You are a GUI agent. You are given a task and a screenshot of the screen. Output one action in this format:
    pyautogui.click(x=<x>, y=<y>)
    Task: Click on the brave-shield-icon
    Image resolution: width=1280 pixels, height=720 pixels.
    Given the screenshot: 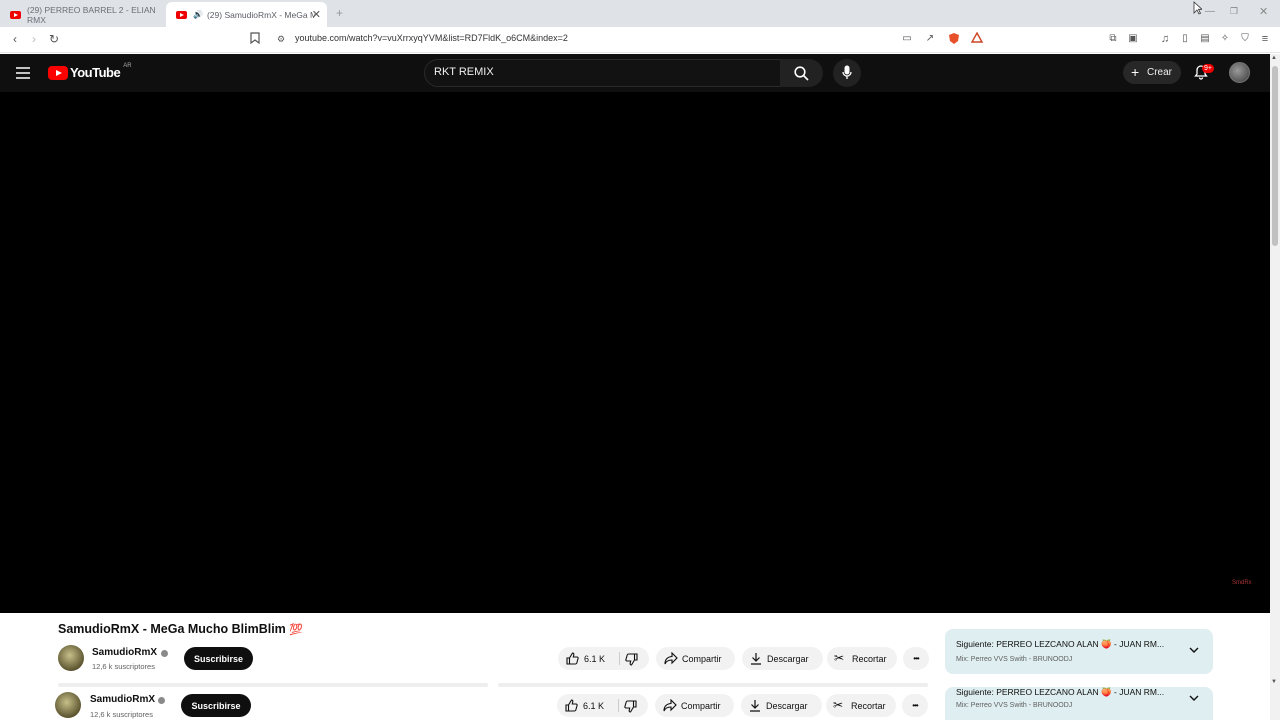 What is the action you would take?
    pyautogui.click(x=954, y=39)
    